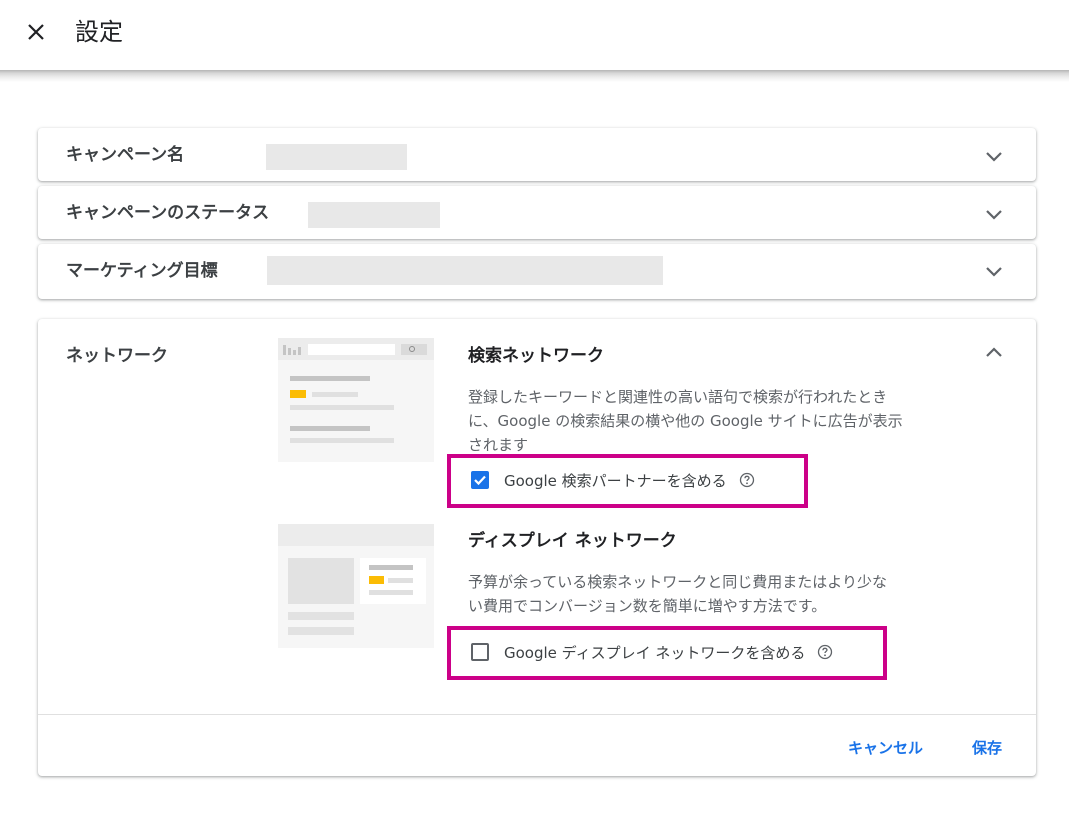 The image size is (1069, 819). I want to click on marketing-goal-label: マーケティング目標, so click(142, 271).